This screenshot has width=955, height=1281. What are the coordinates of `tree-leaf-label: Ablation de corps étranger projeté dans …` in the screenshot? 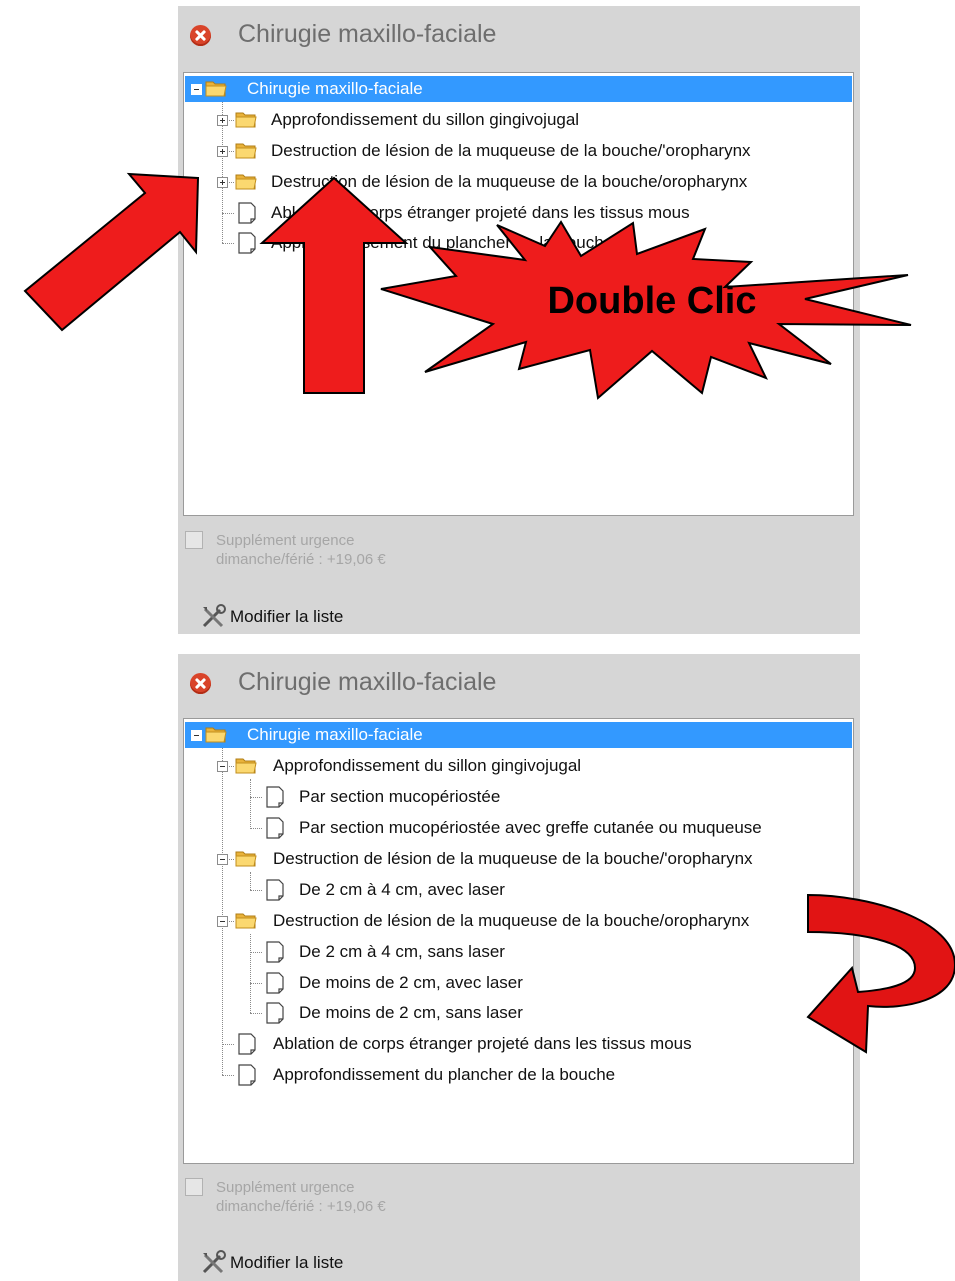 It's located at (482, 1043).